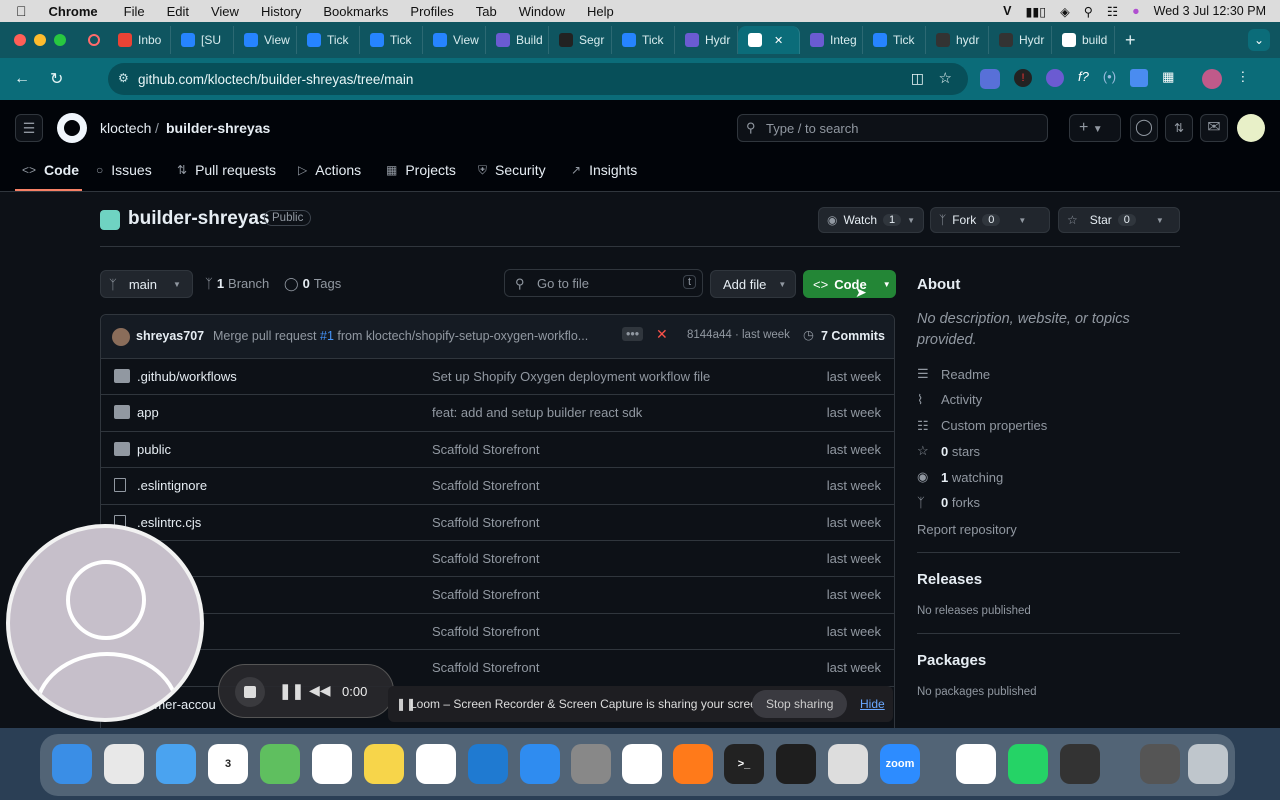 This screenshot has height=800, width=1280. What do you see at coordinates (1208, 764) in the screenshot?
I see `trash-icon` at bounding box center [1208, 764].